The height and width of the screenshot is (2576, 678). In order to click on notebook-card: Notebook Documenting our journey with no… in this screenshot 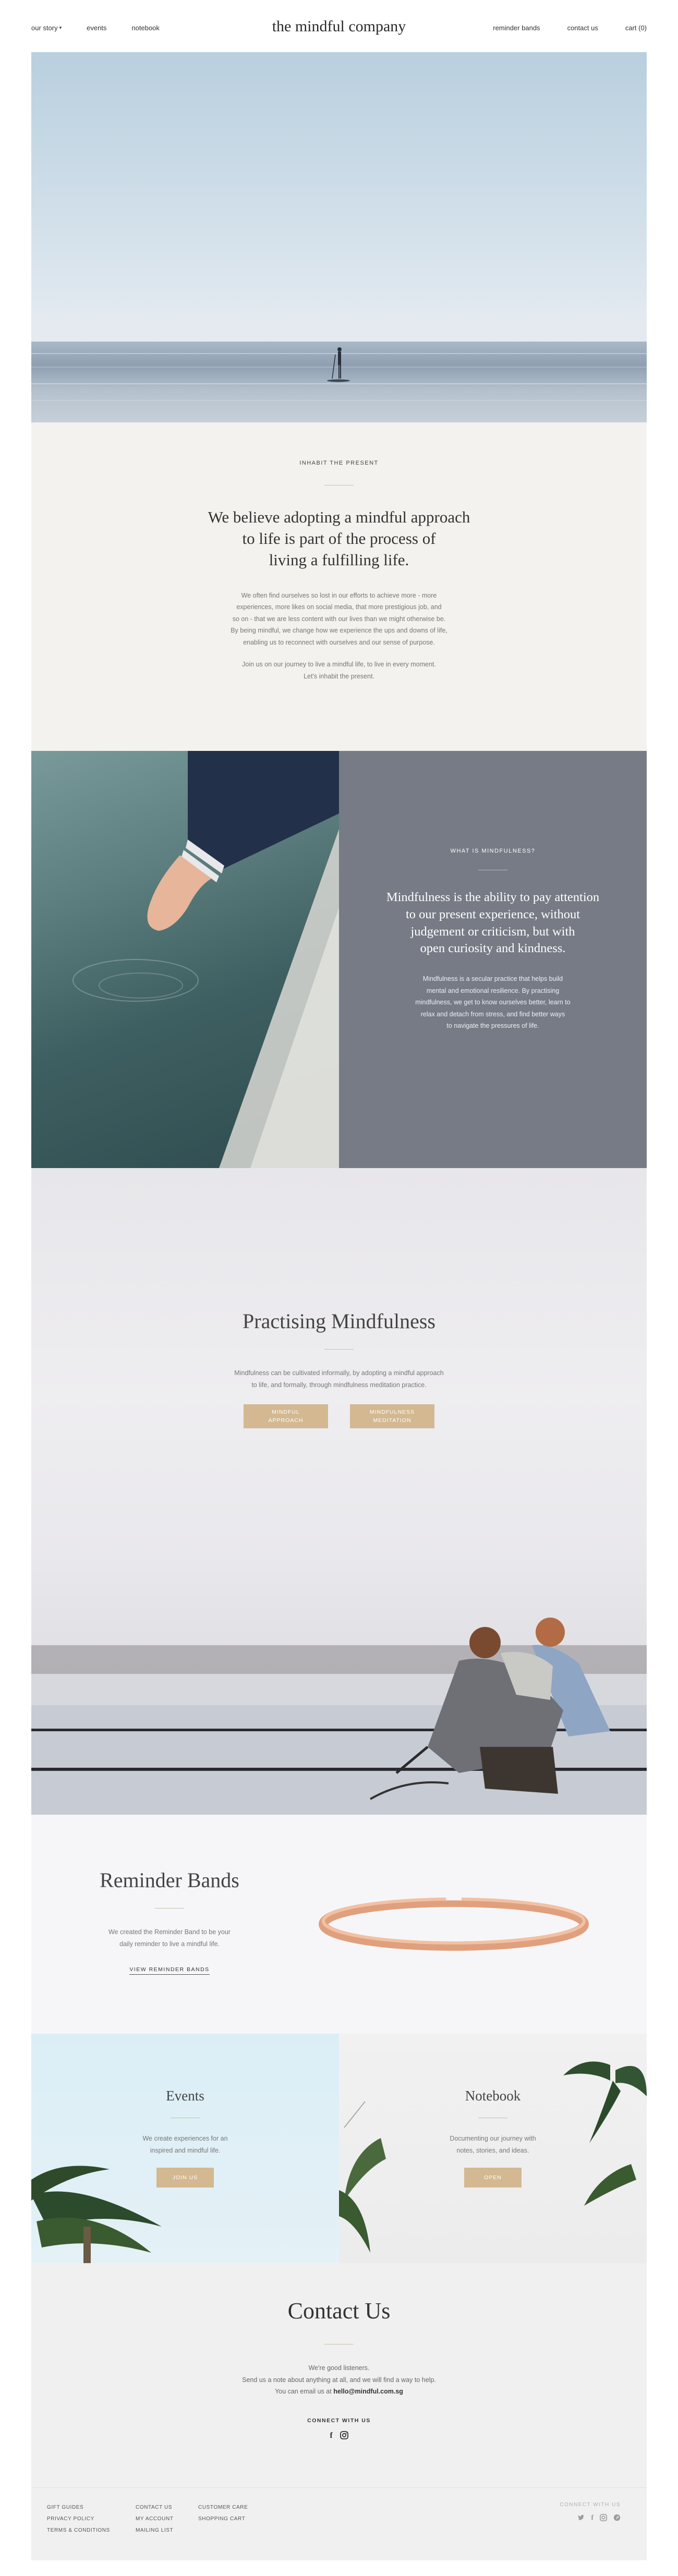, I will do `click(493, 2148)`.